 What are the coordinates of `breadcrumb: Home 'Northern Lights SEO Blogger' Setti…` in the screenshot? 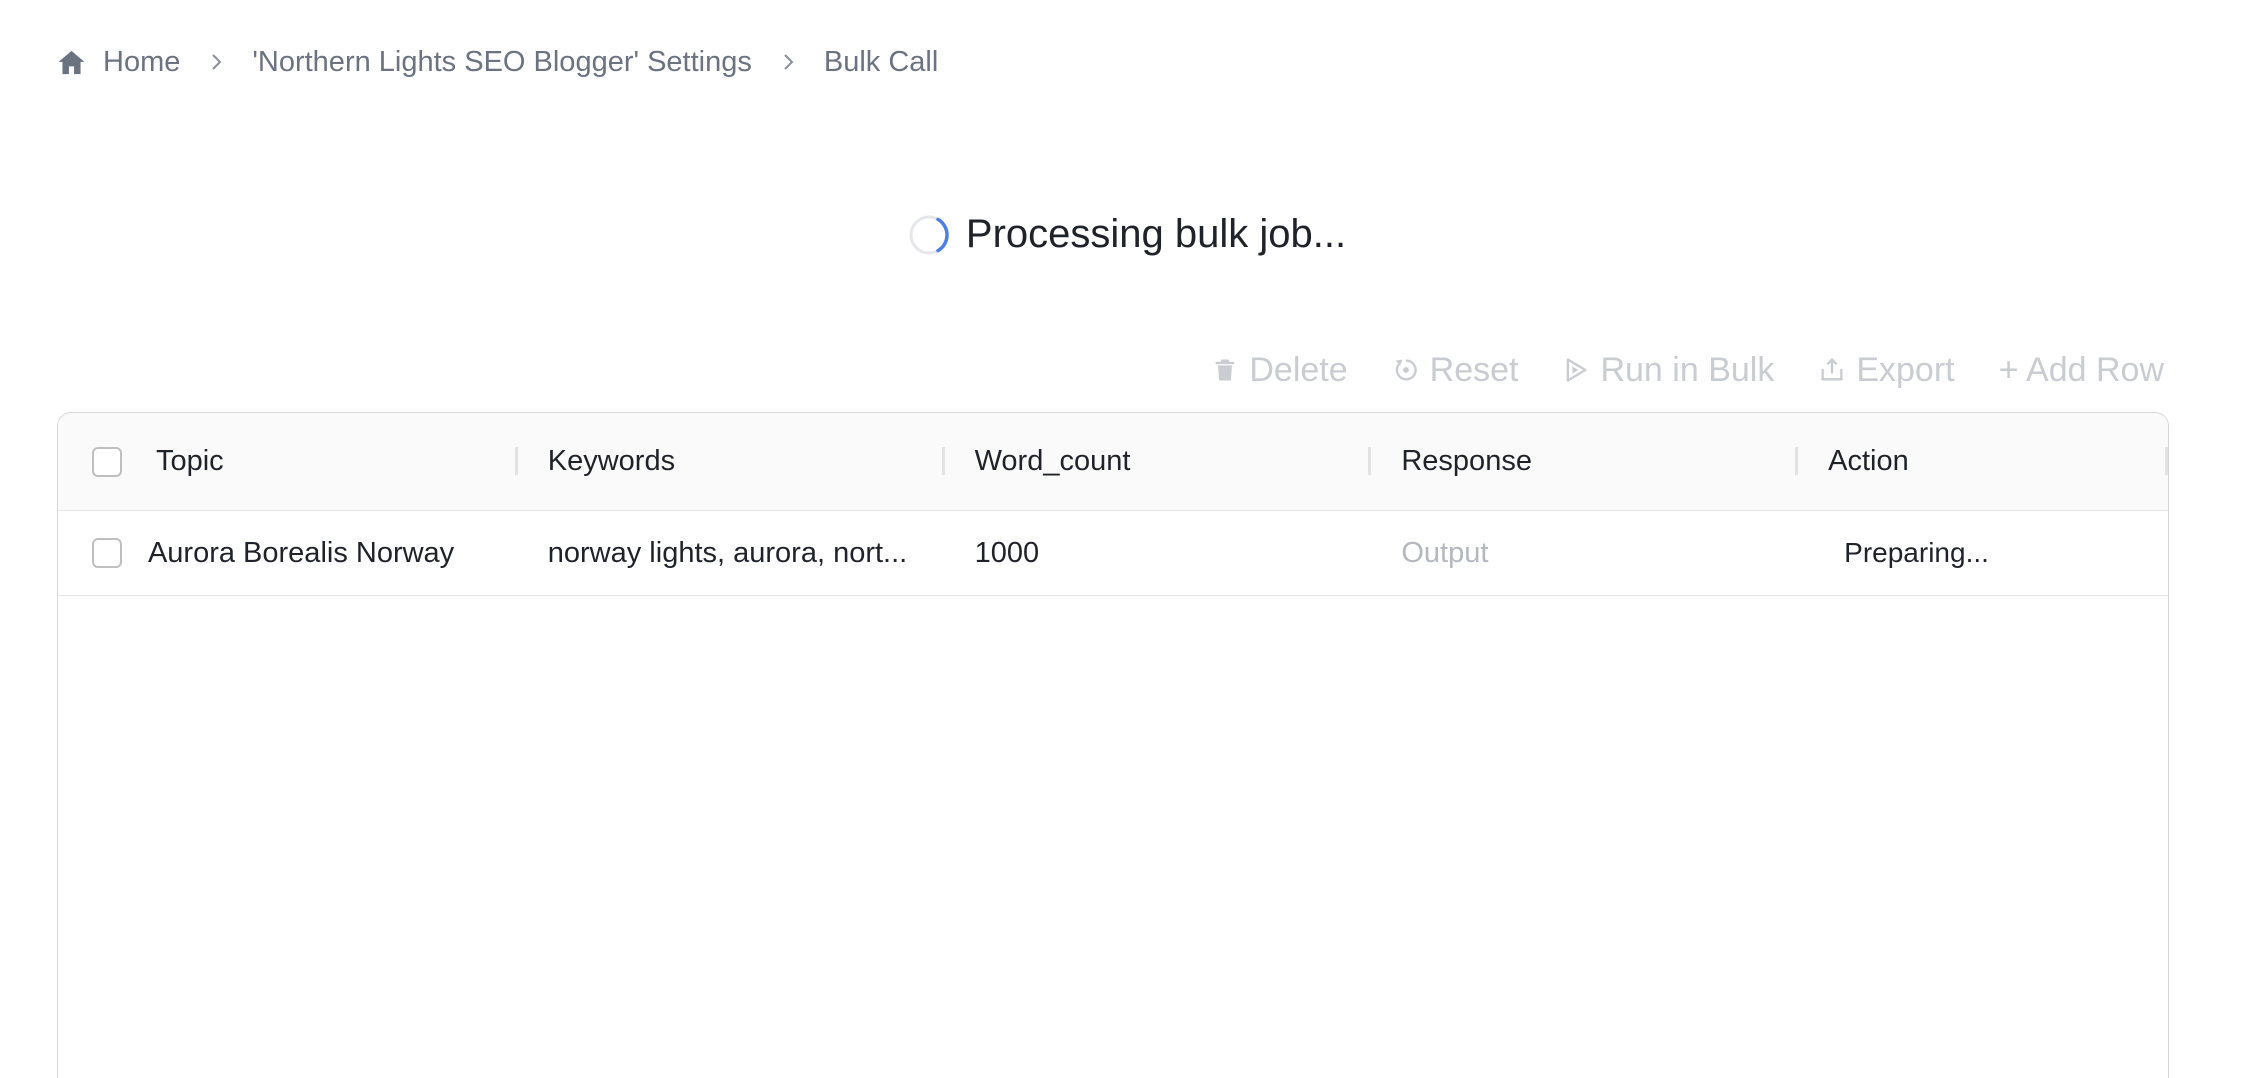 It's located at (497, 62).